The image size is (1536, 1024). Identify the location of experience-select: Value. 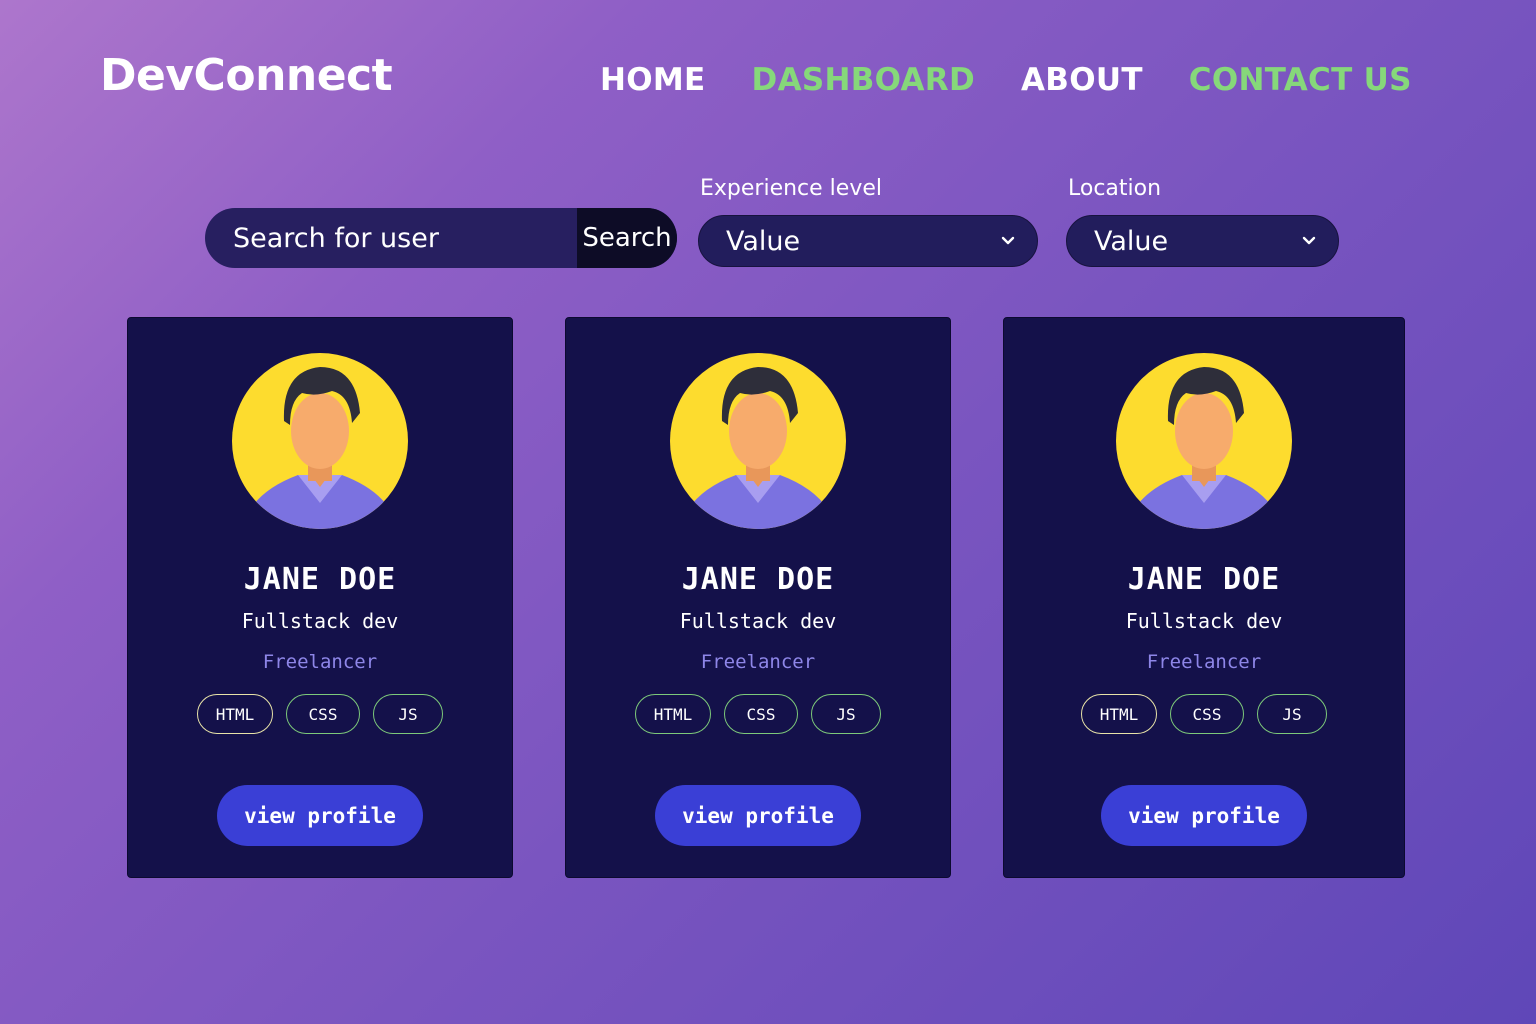
(868, 241).